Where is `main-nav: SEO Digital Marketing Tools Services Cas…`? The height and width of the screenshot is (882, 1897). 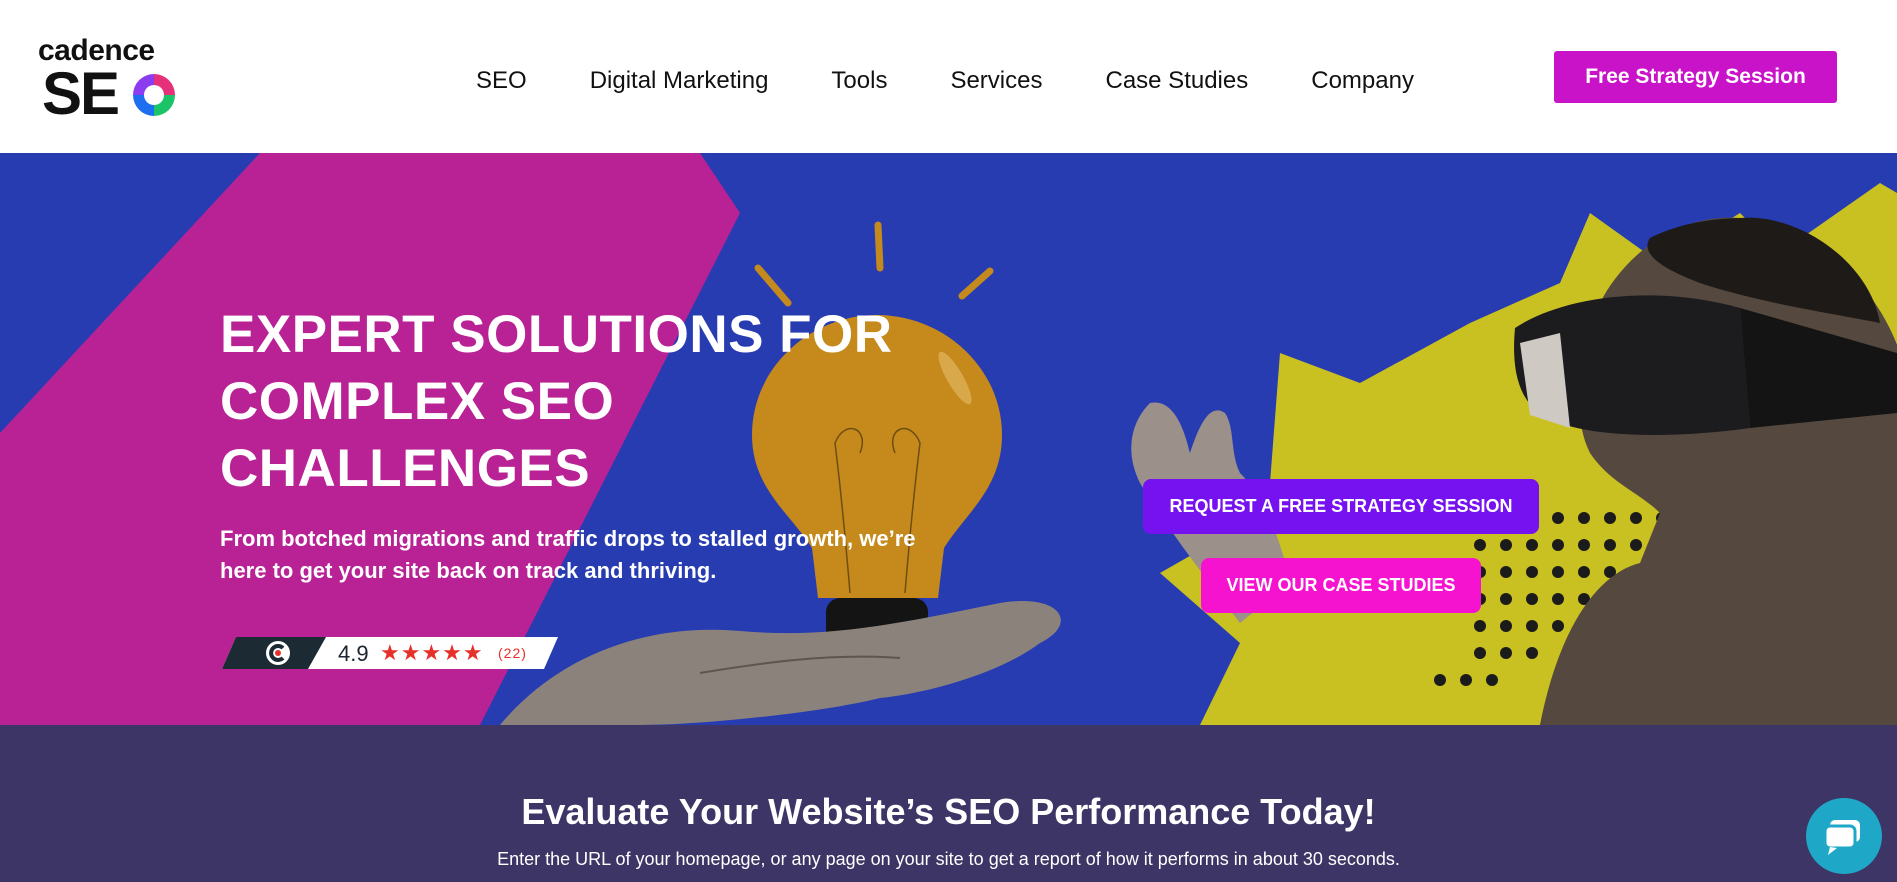
main-nav: SEO Digital Marketing Tools Services Cas… is located at coordinates (976, 81).